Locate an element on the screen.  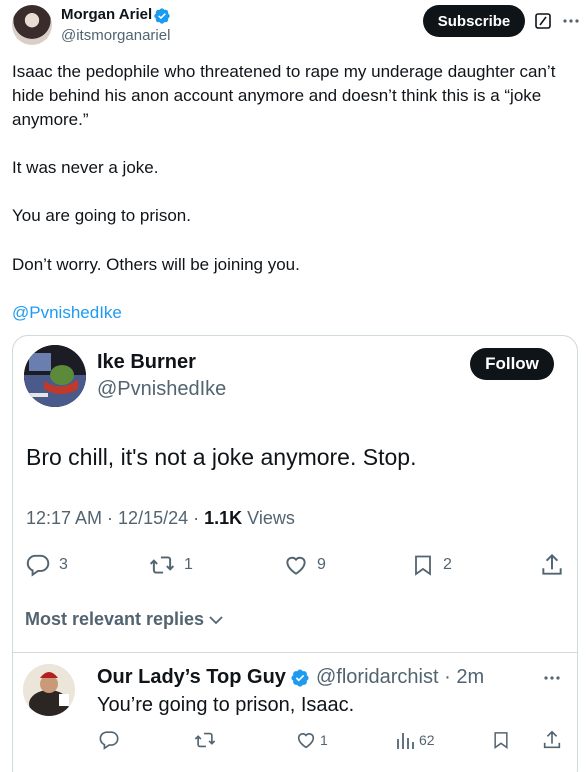
chevron-down-icon is located at coordinates (216, 619).